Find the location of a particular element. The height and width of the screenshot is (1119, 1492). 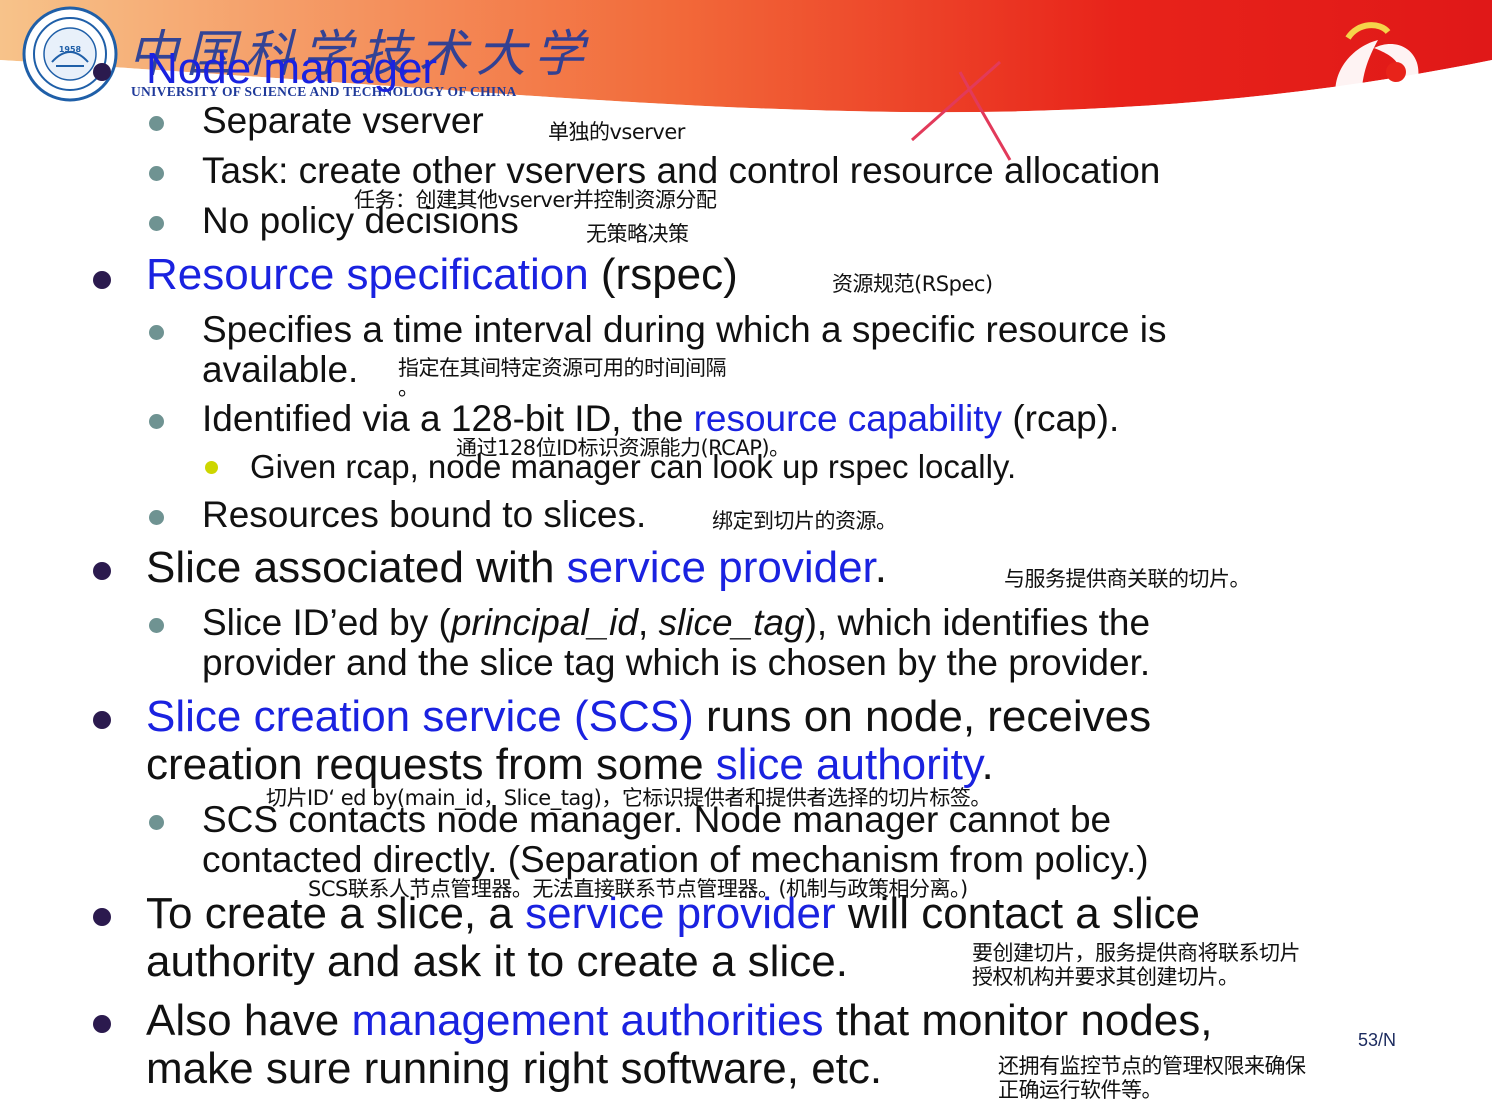

rspec-rest: (rspec) is located at coordinates (663, 274).